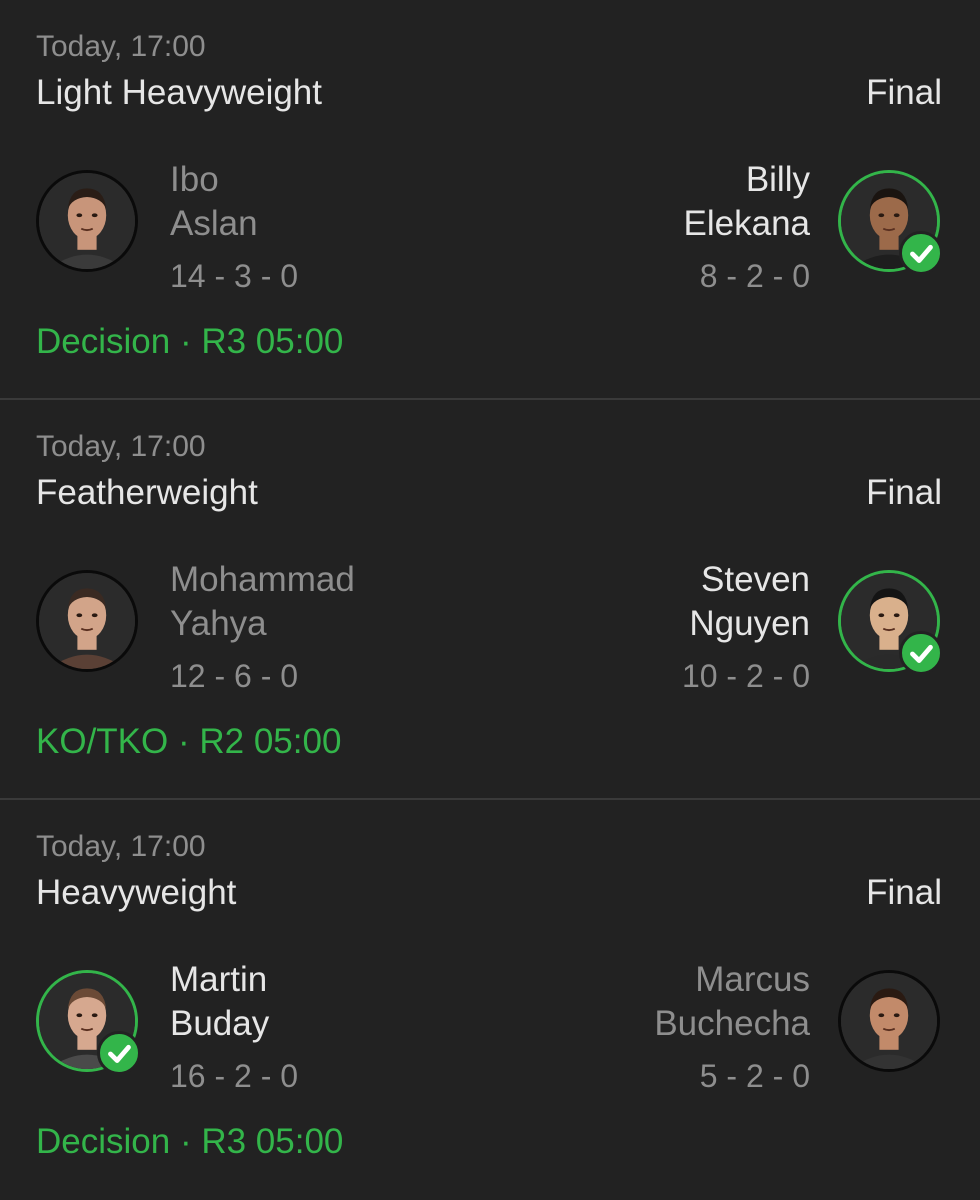 The width and height of the screenshot is (980, 1200). What do you see at coordinates (234, 276) in the screenshot?
I see `left-fighter-record: 14 - 3 - 0` at bounding box center [234, 276].